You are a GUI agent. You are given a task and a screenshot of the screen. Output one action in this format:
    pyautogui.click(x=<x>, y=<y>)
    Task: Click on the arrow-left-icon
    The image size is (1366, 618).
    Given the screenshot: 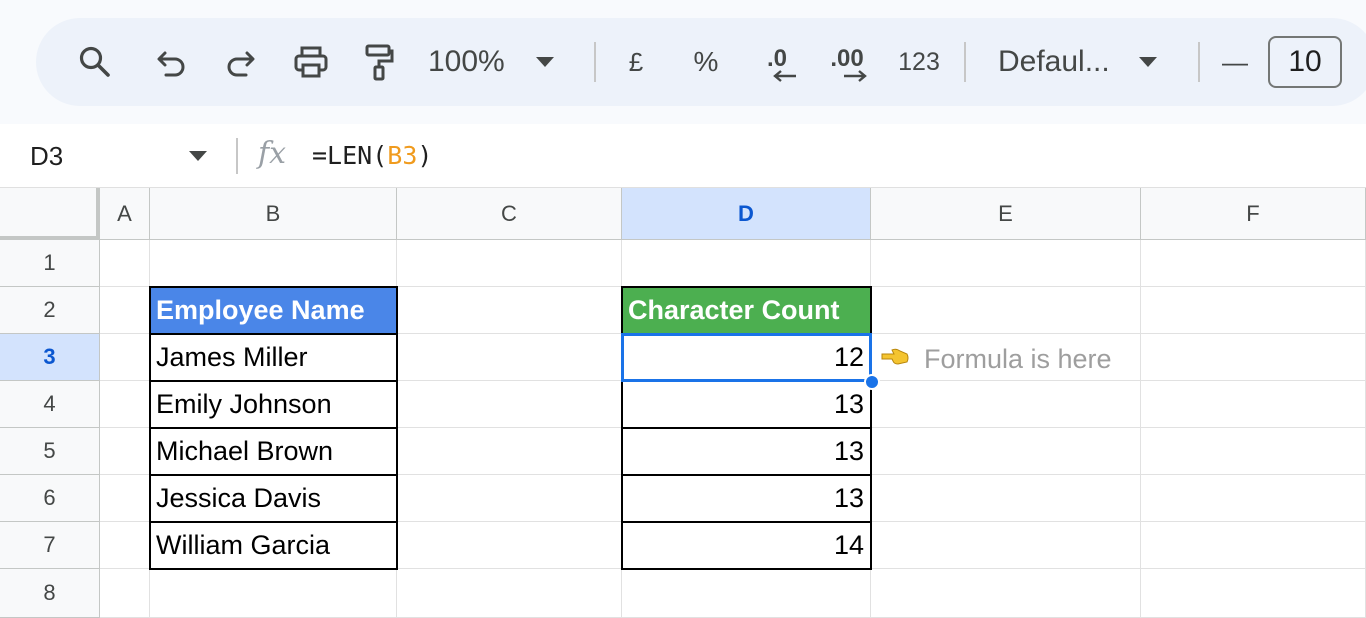 What is the action you would take?
    pyautogui.click(x=784, y=76)
    